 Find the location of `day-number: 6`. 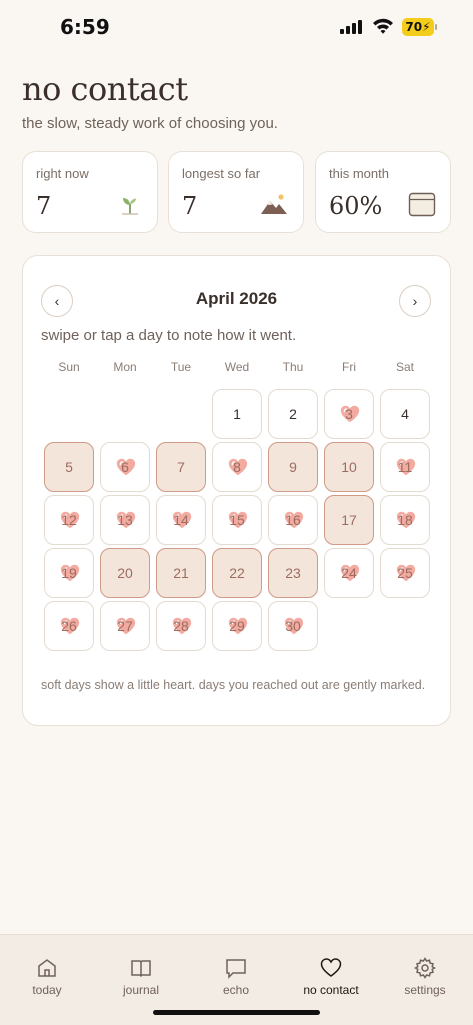

day-number: 6 is located at coordinates (125, 467).